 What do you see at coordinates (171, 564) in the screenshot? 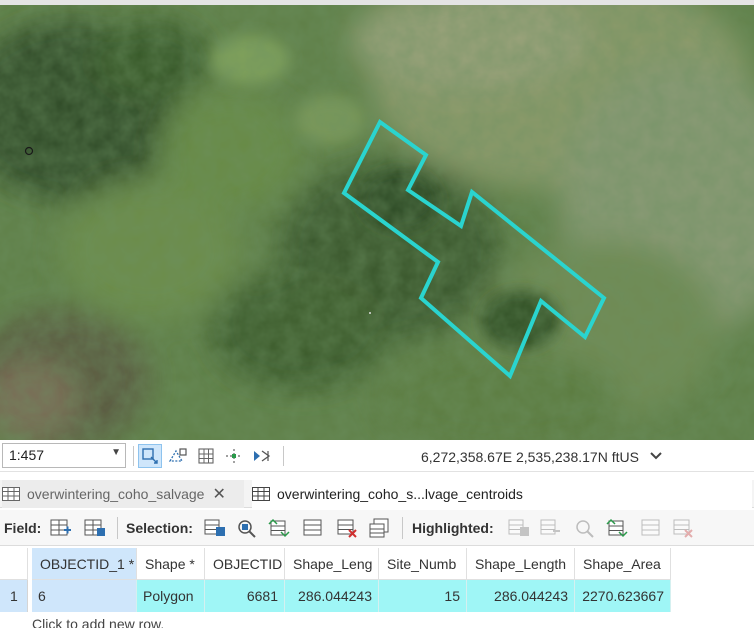
I see `column-header-shape: Shape *` at bounding box center [171, 564].